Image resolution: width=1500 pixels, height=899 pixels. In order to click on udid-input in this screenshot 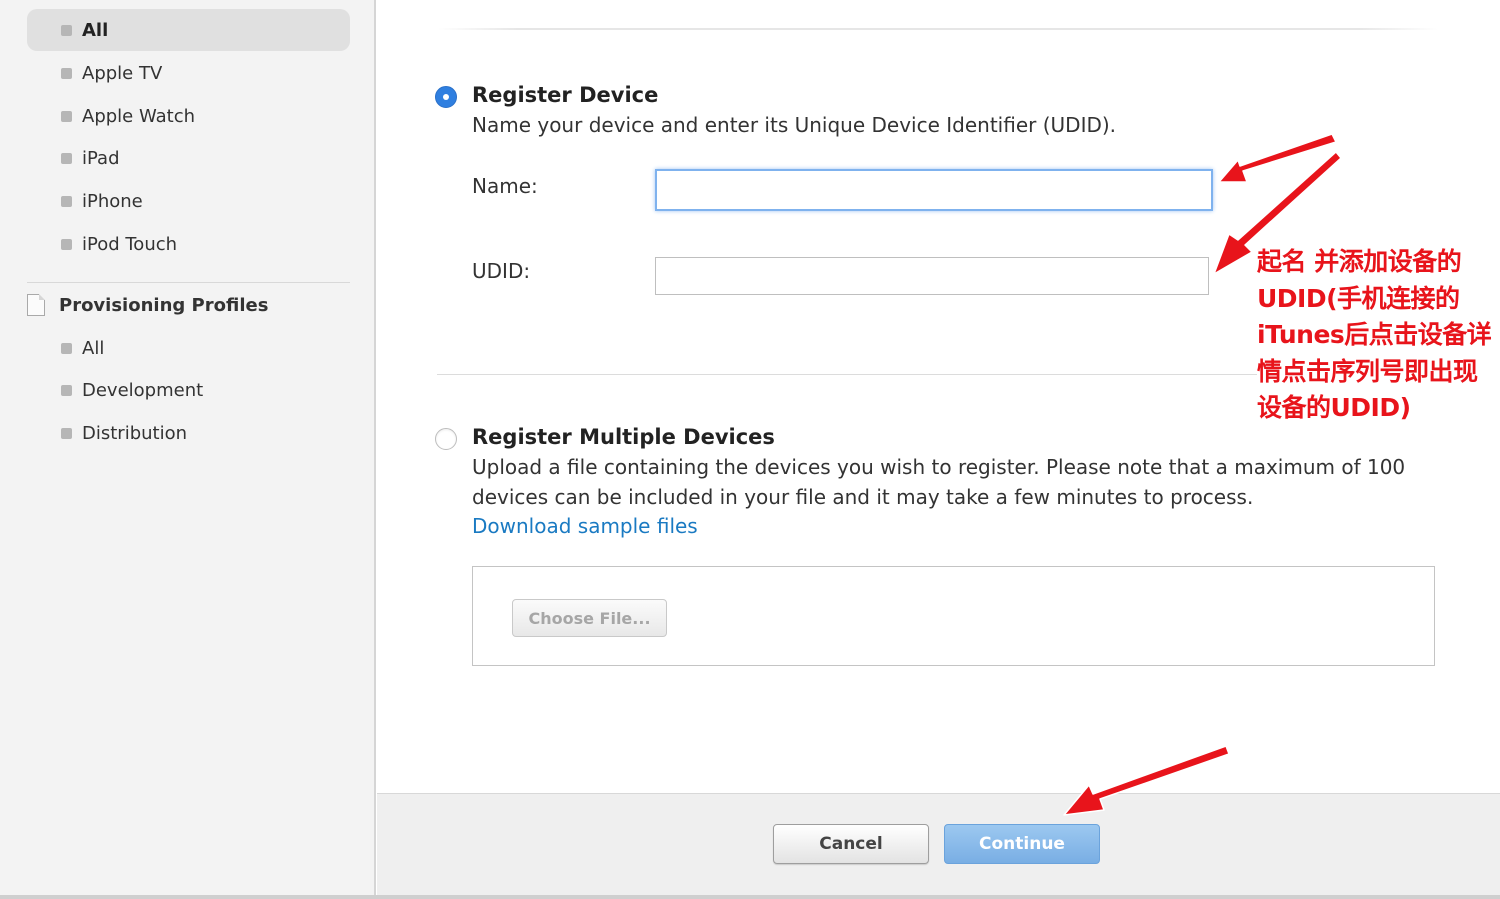, I will do `click(932, 276)`.